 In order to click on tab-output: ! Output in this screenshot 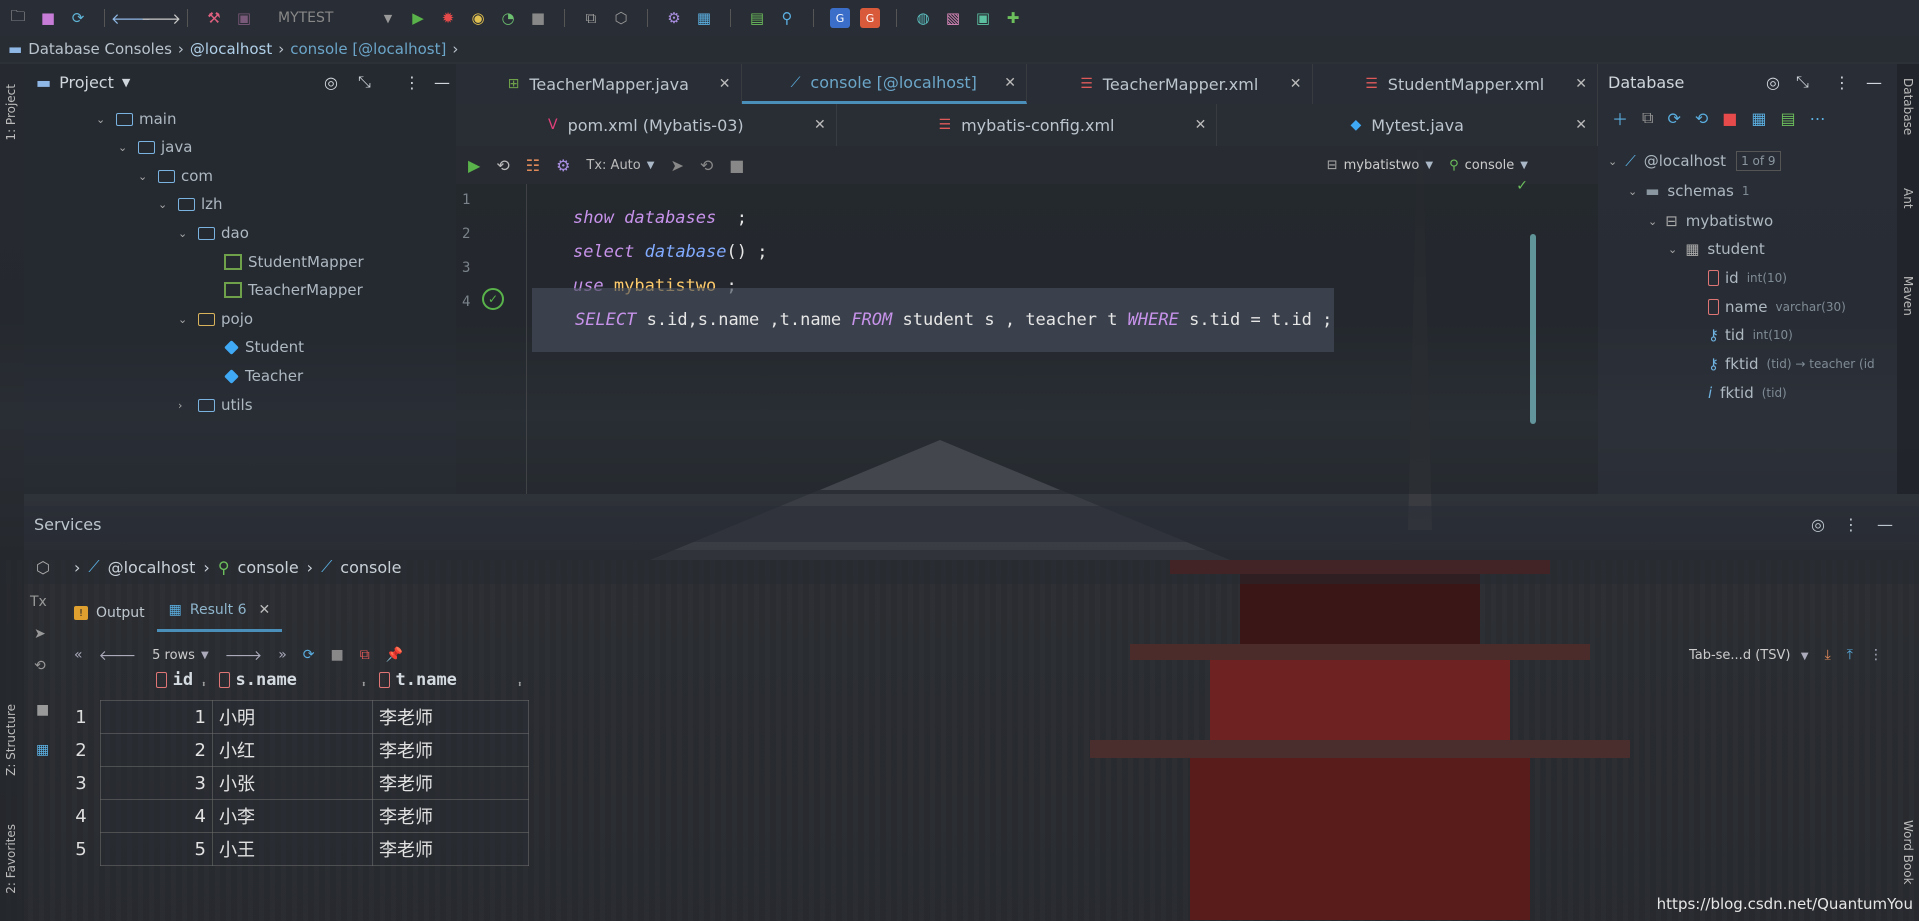, I will do `click(109, 613)`.